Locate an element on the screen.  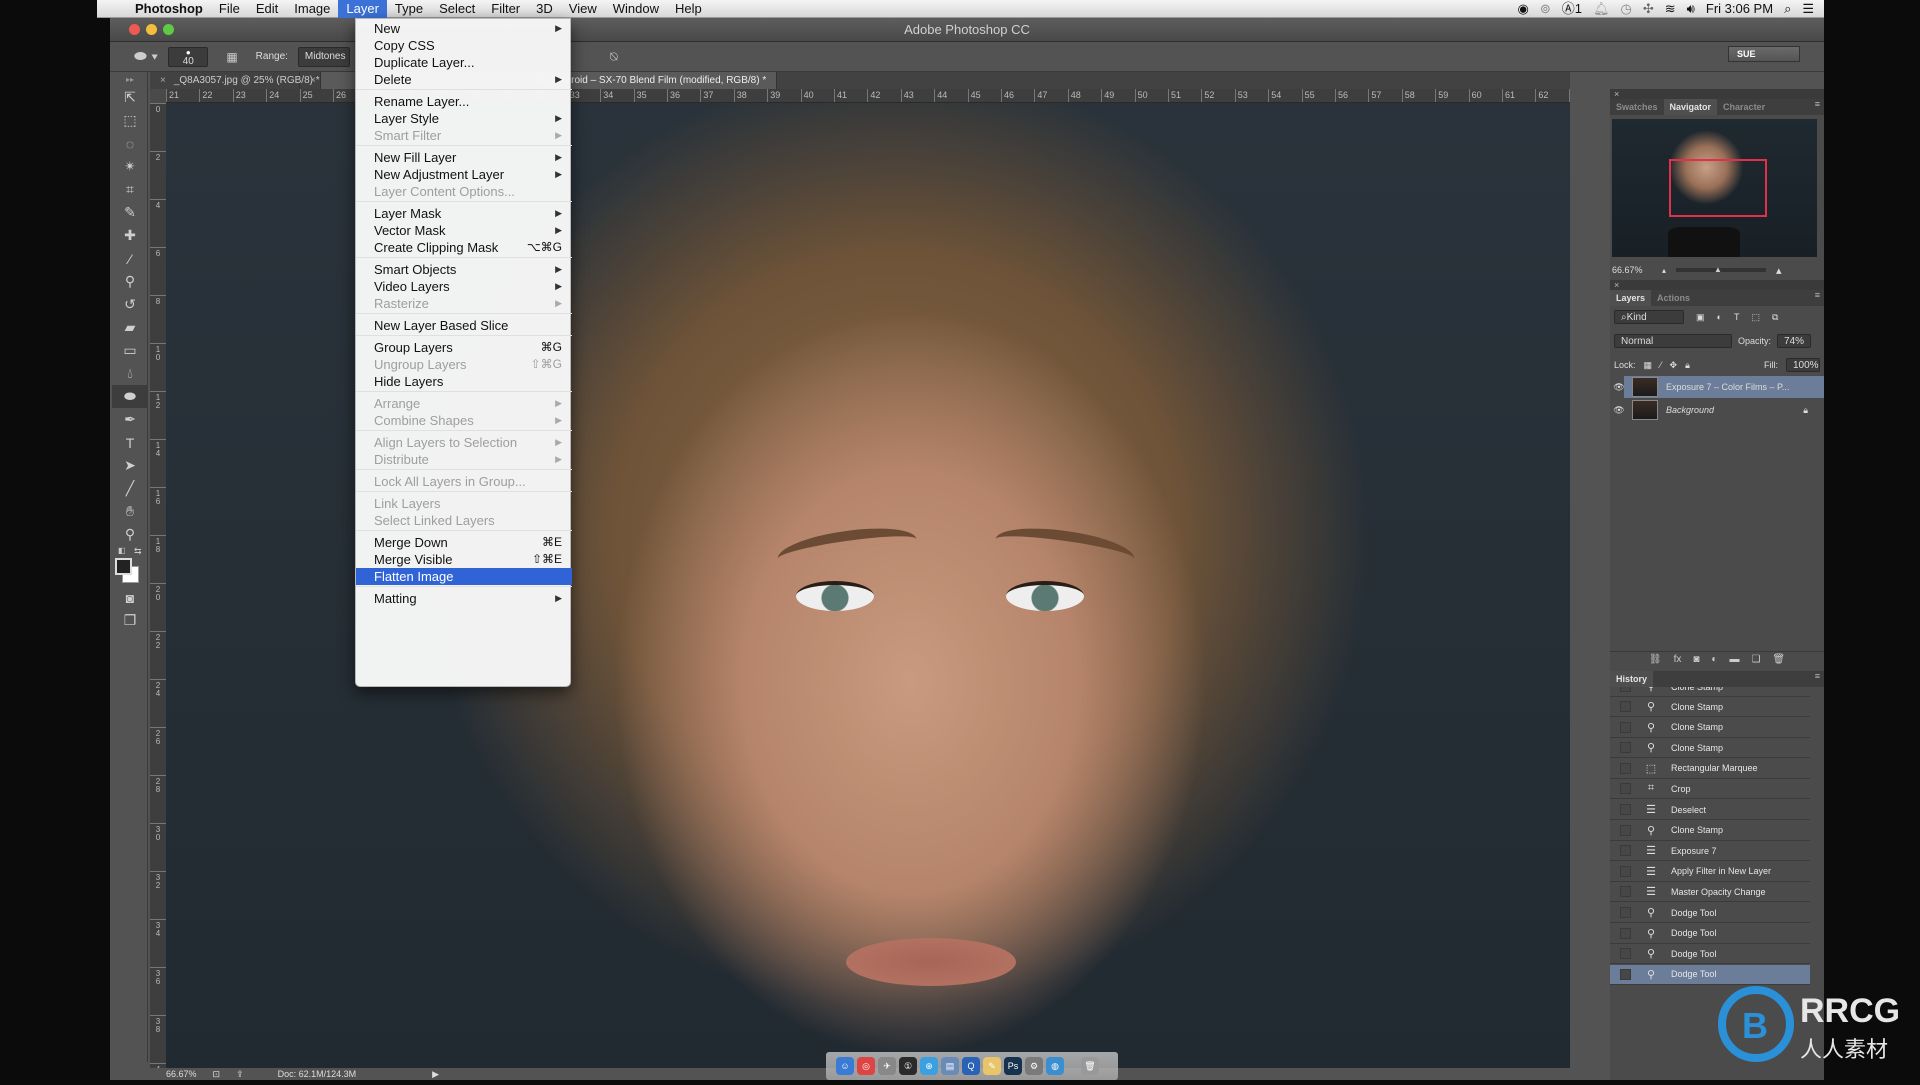
dock-finder-icon: ☺ is located at coordinates (845, 1066).